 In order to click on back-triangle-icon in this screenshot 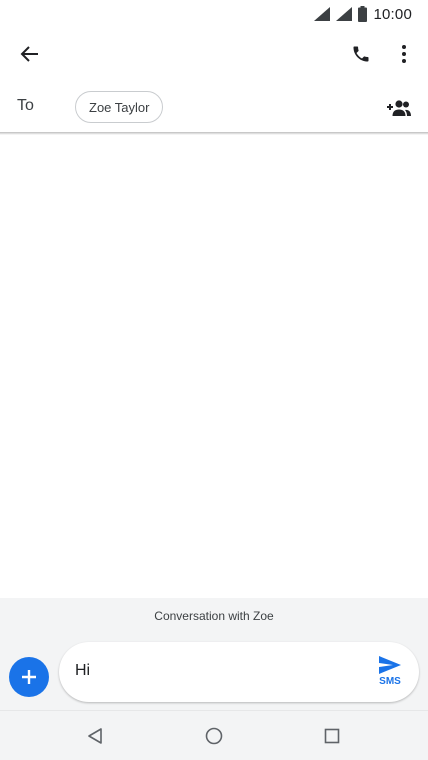, I will do `click(95, 736)`.